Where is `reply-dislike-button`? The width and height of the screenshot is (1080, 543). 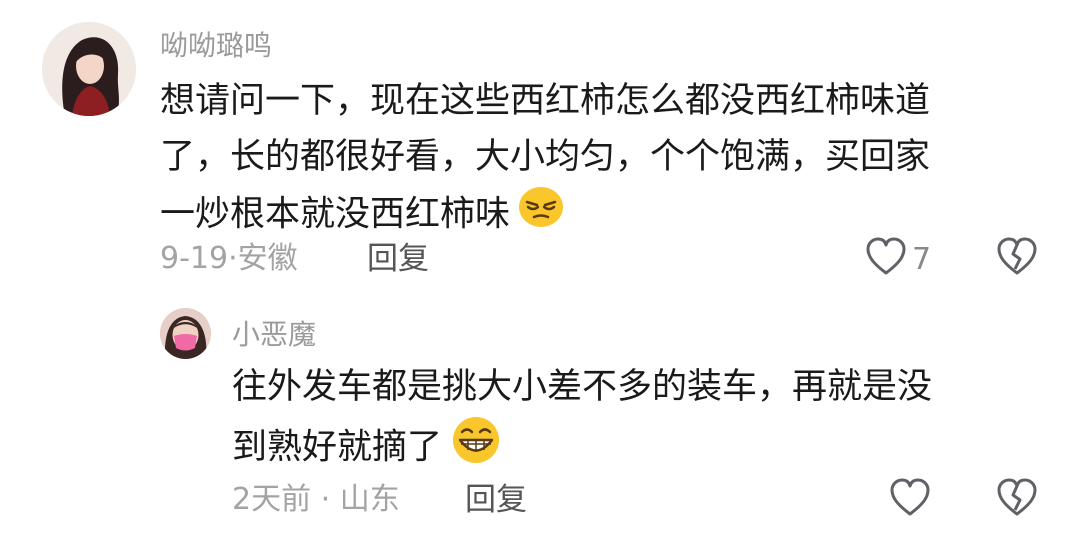
reply-dislike-button is located at coordinates (1017, 500).